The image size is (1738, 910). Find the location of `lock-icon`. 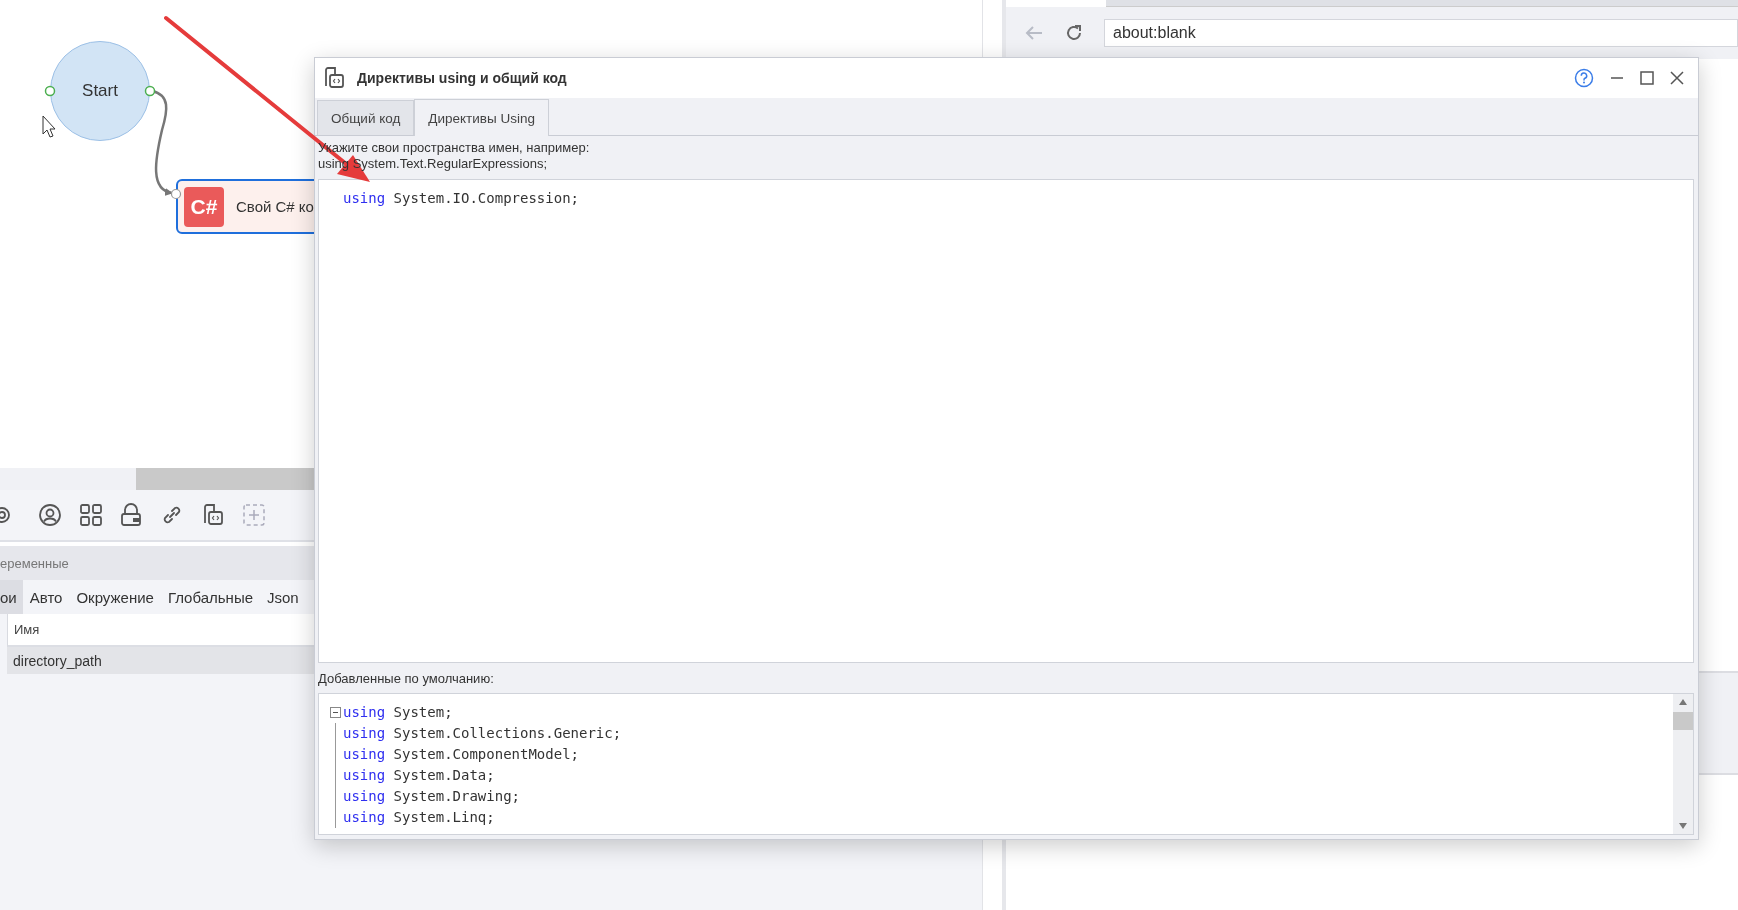

lock-icon is located at coordinates (131, 515).